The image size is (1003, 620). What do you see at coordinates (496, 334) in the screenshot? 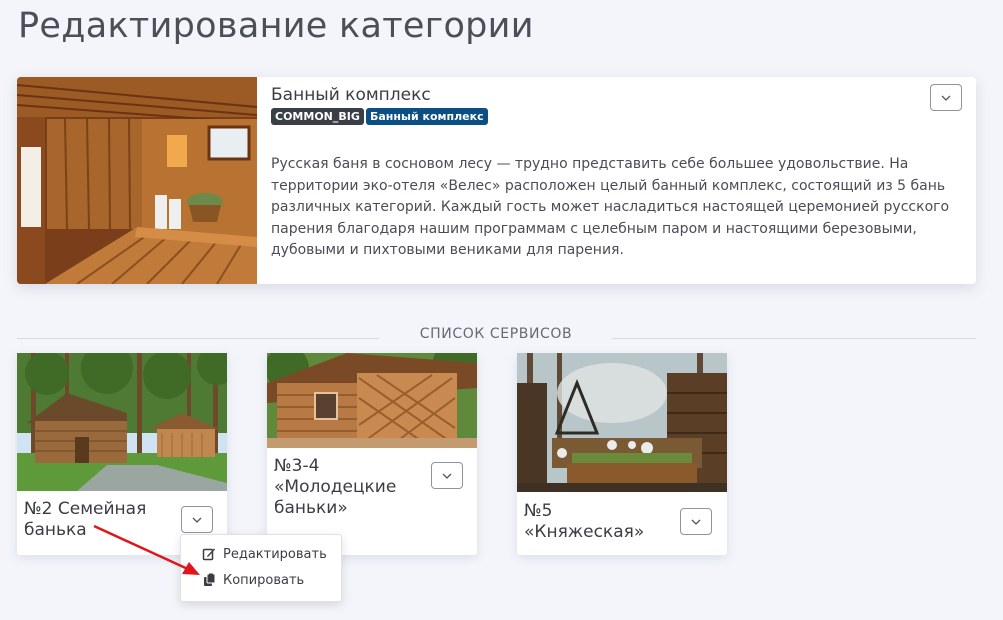
I see `services-section-title: СПИСОК СЕРВИСОВ` at bounding box center [496, 334].